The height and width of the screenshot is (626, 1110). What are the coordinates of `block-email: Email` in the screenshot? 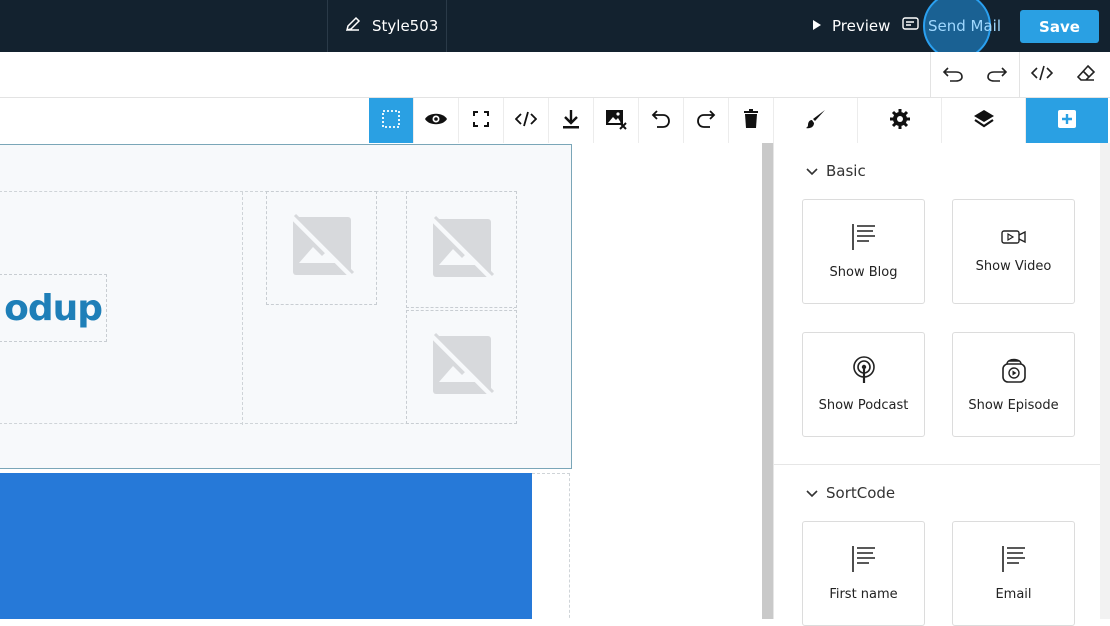 It's located at (1013, 573).